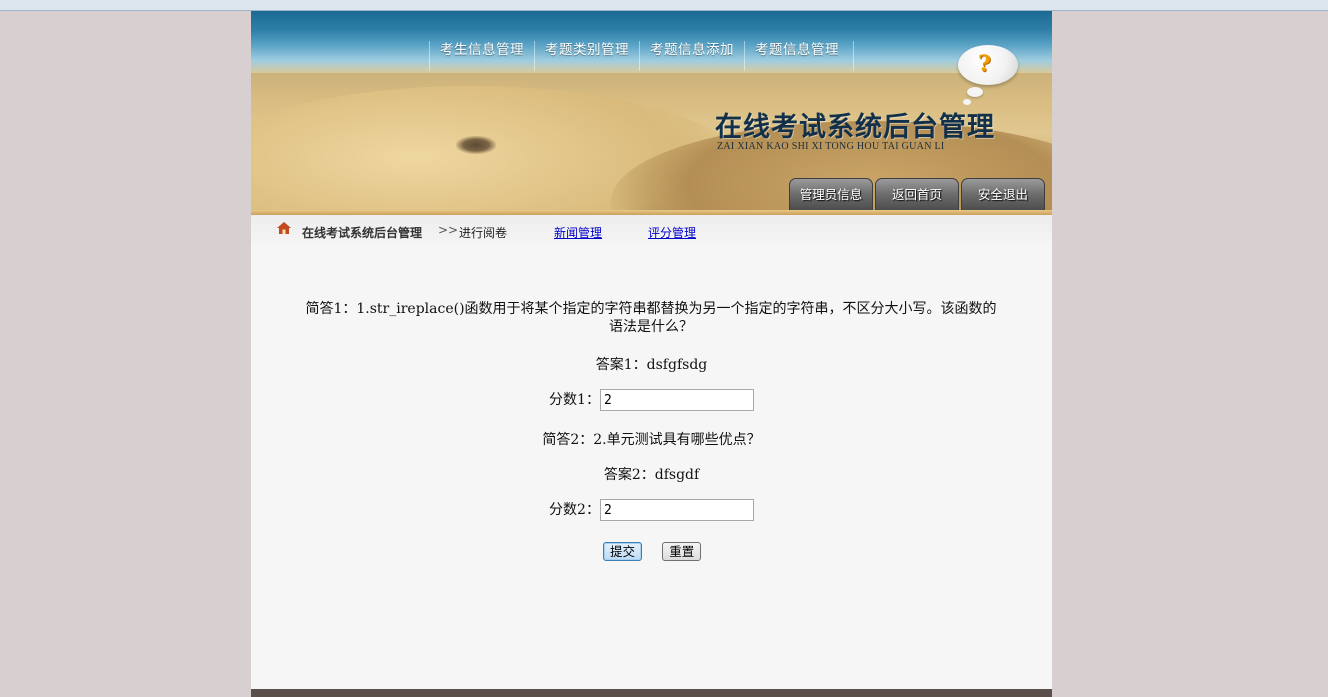  I want to click on score-1-label: 分数1：, so click(574, 400).